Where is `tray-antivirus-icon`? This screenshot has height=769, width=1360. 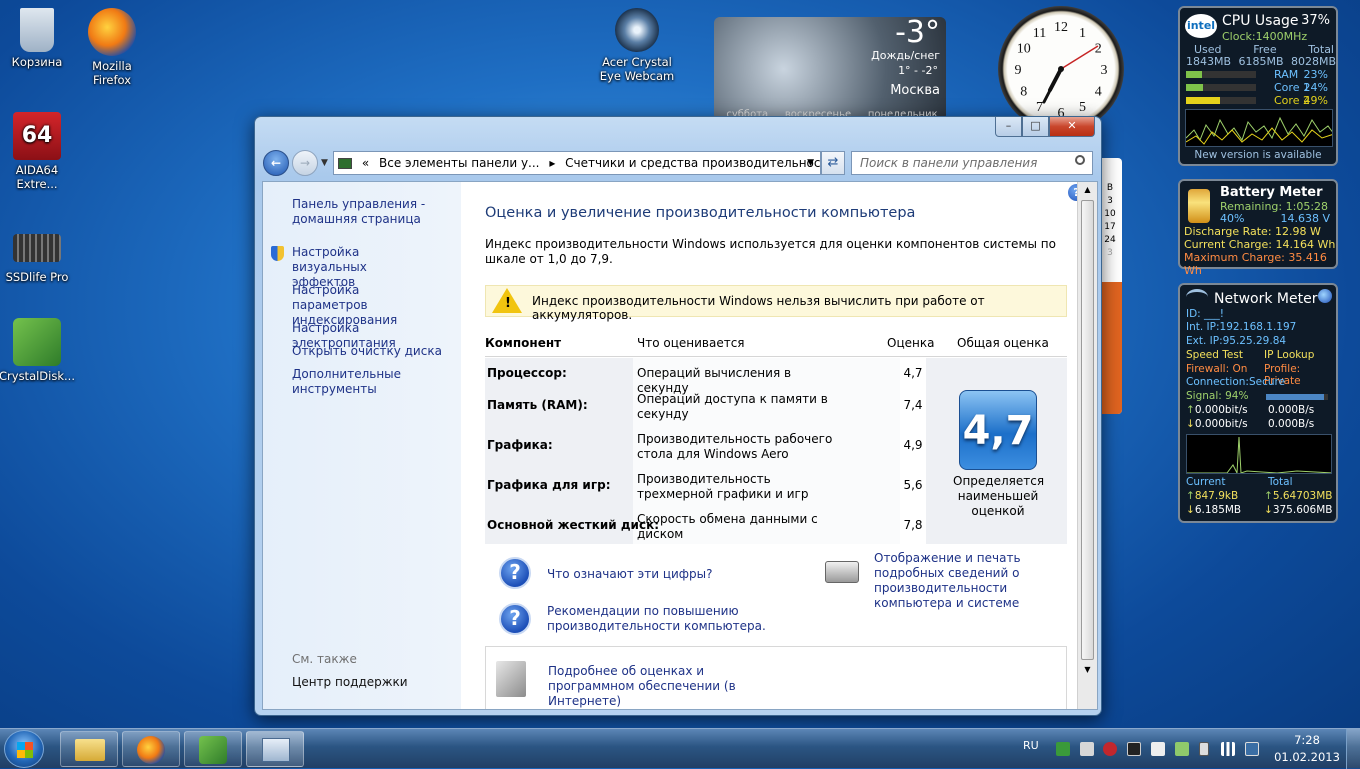
tray-antivirus-icon is located at coordinates (1110, 749).